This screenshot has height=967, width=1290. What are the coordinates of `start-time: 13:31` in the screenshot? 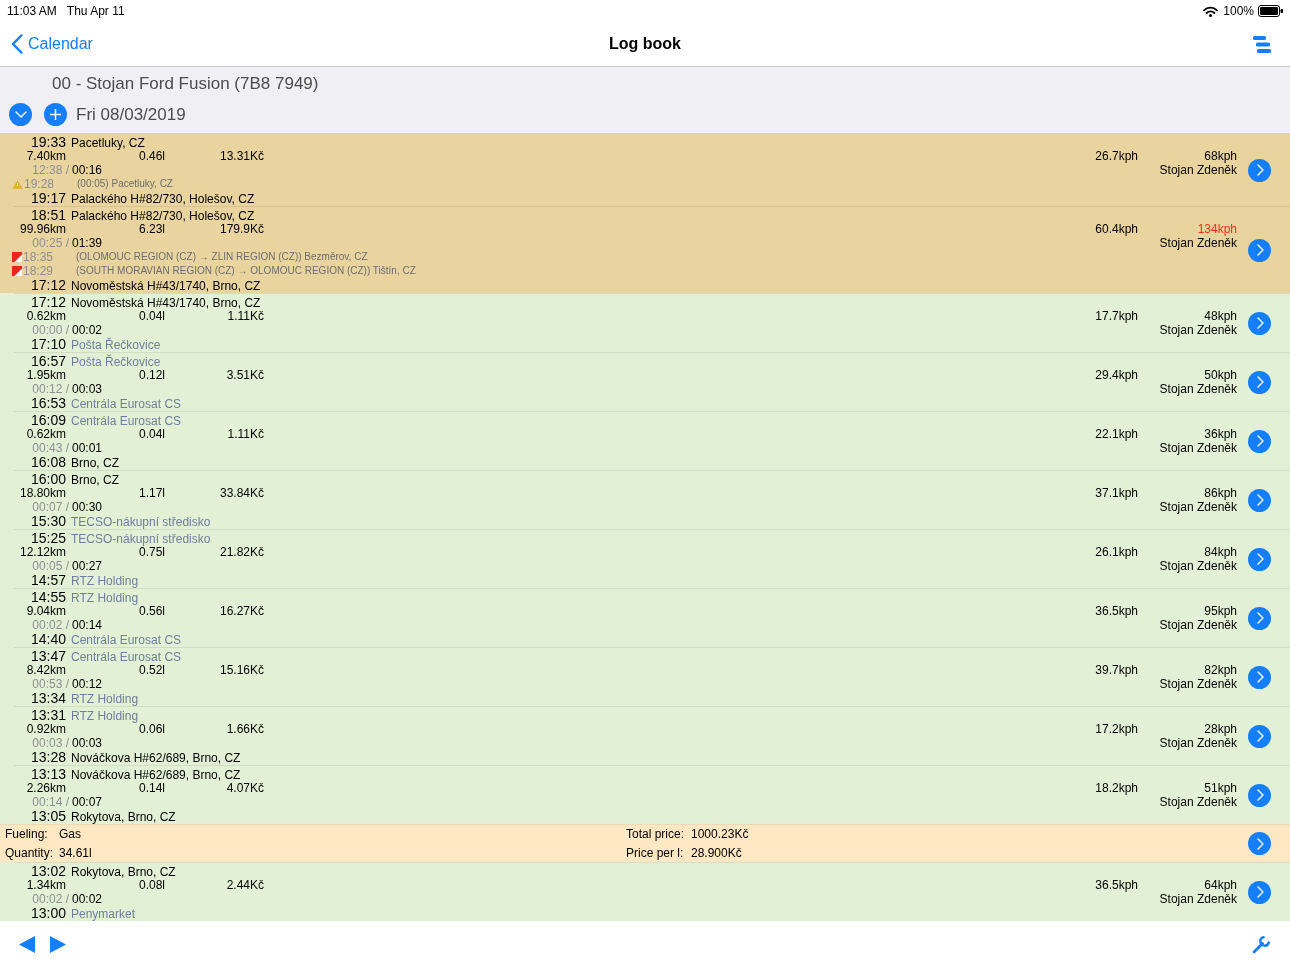 It's located at (48, 715).